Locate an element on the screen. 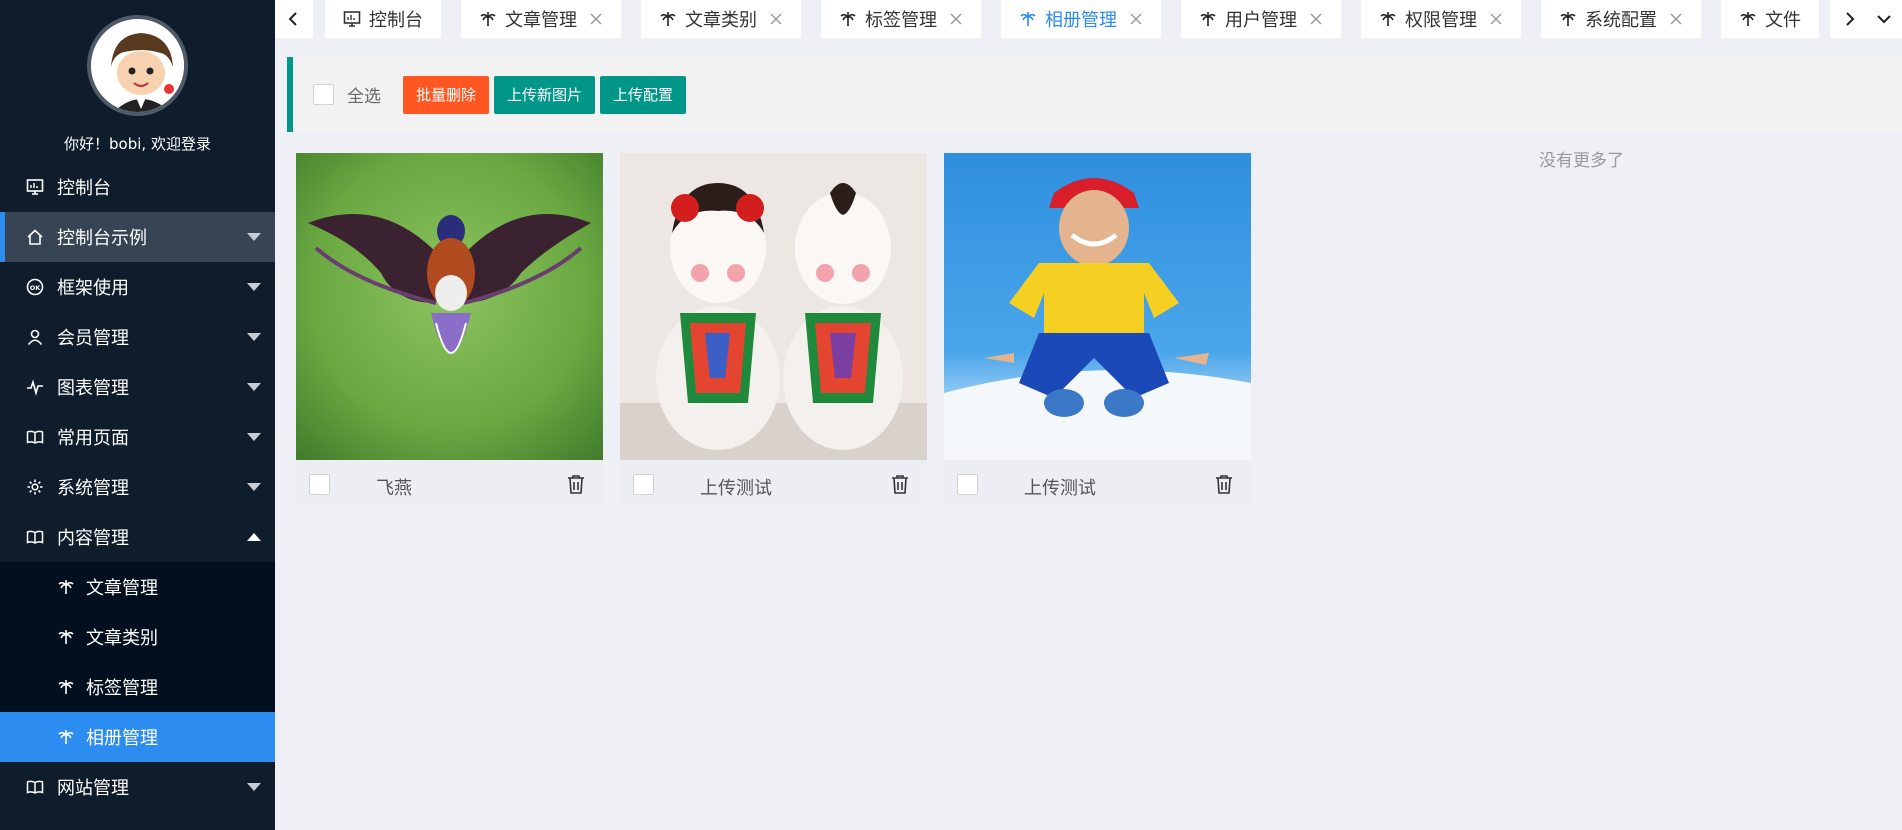  tab-label: 权限管理 is located at coordinates (1441, 20).